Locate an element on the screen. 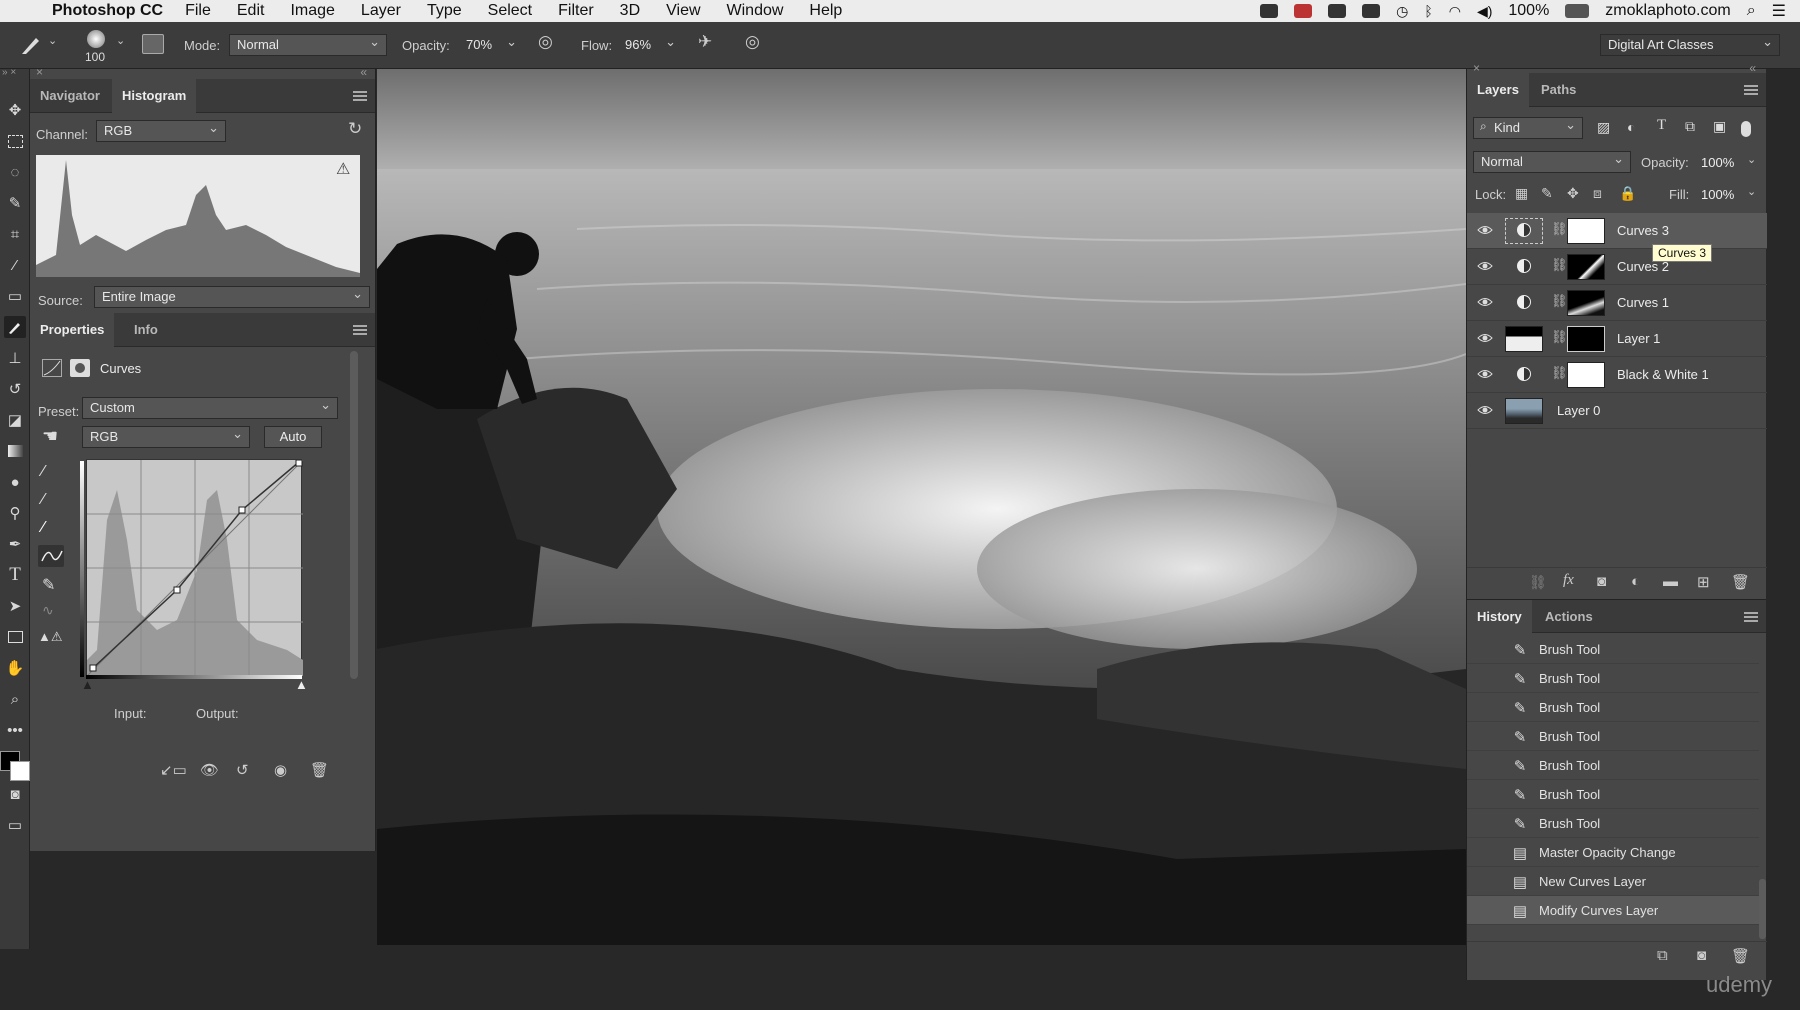  layer-opacity-value: 100% is located at coordinates (1717, 162).